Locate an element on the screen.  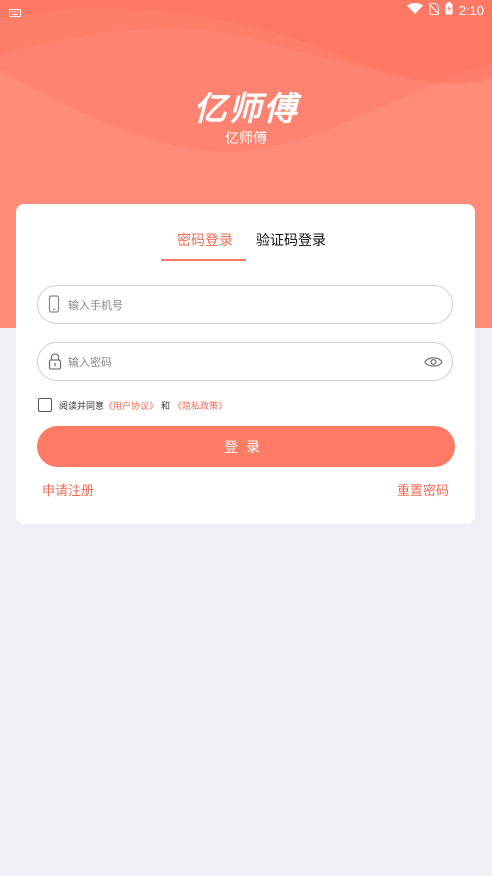
login-tabs: 密码登录 验证码登录 is located at coordinates (245, 245).